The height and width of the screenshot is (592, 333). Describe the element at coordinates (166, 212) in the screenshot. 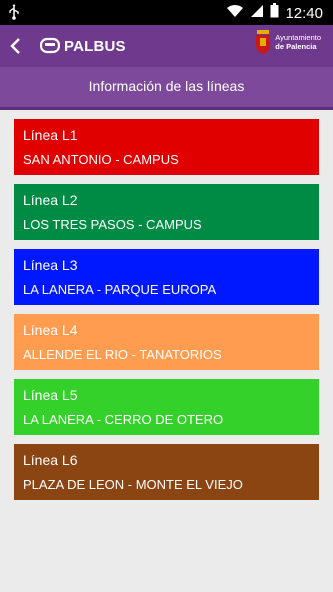

I see `line-card: Línea L2 LOS TRES PASOS - CAMPUS` at that location.